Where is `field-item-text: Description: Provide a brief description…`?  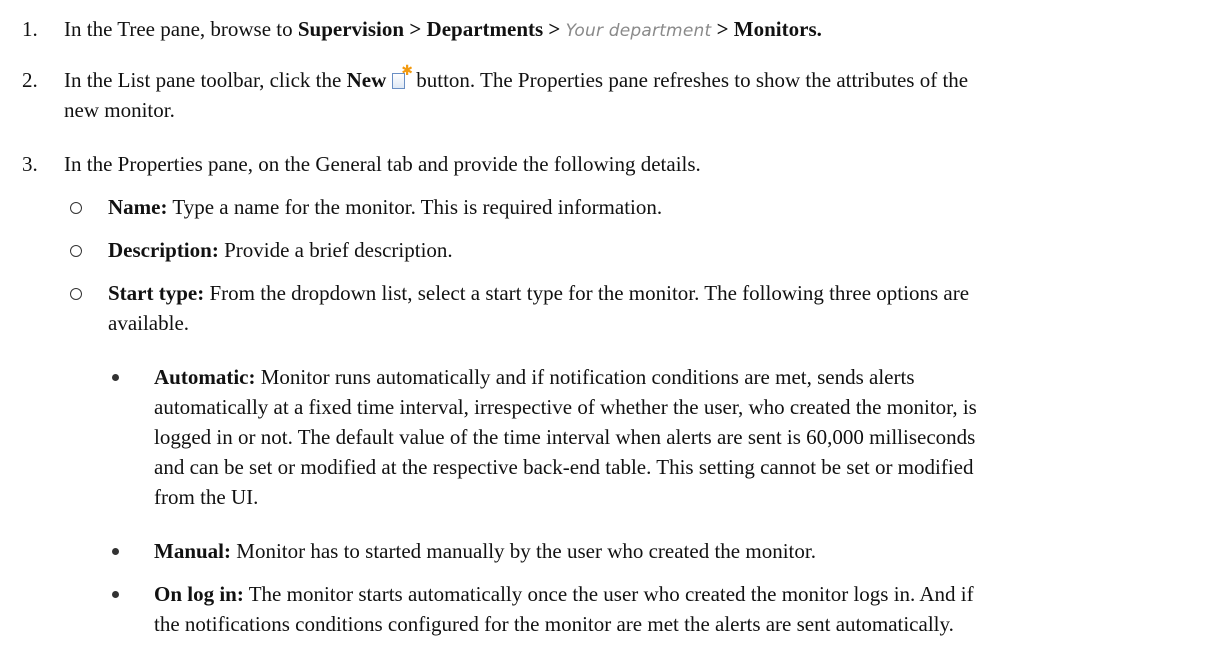
field-item-text: Description: Provide a brief description… is located at coordinates (663, 250).